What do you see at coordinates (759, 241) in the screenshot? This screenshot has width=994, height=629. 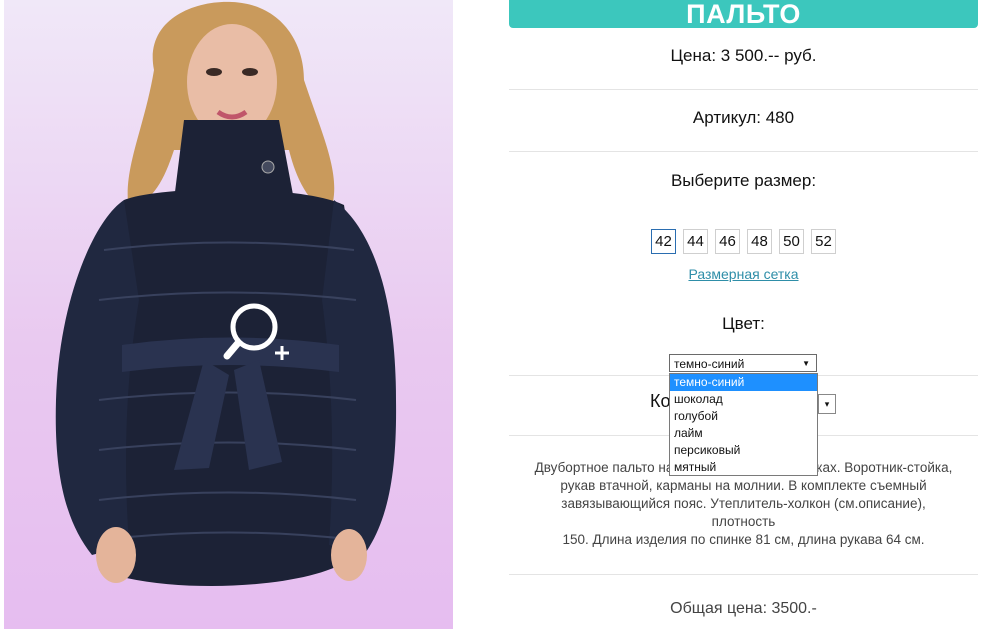 I see `size-option-48: 48` at bounding box center [759, 241].